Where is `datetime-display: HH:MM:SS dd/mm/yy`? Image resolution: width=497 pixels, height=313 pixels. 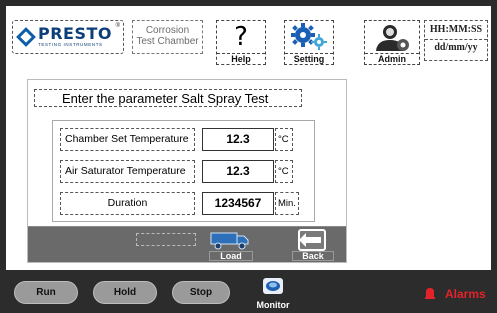 datetime-display: HH:MM:SS dd/mm/yy is located at coordinates (456, 40).